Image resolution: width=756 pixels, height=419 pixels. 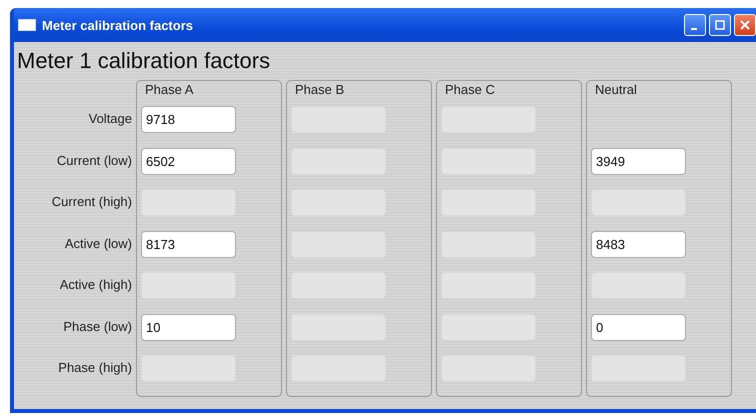 What do you see at coordinates (144, 61) in the screenshot?
I see `panel-heading: Meter 1 calibration factors` at bounding box center [144, 61].